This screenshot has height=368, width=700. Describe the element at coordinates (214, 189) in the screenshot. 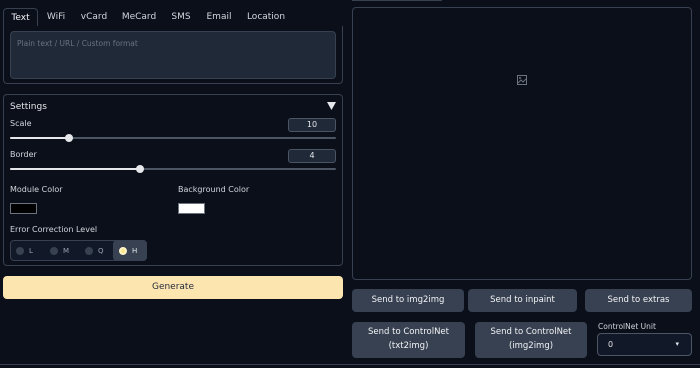

I see `background-color-label: Background Color` at that location.